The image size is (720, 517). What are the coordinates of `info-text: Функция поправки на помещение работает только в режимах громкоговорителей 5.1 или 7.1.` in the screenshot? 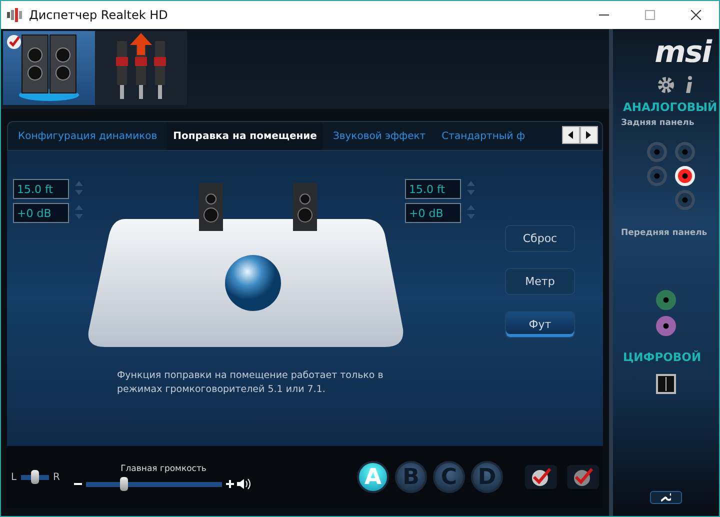 It's located at (250, 383).